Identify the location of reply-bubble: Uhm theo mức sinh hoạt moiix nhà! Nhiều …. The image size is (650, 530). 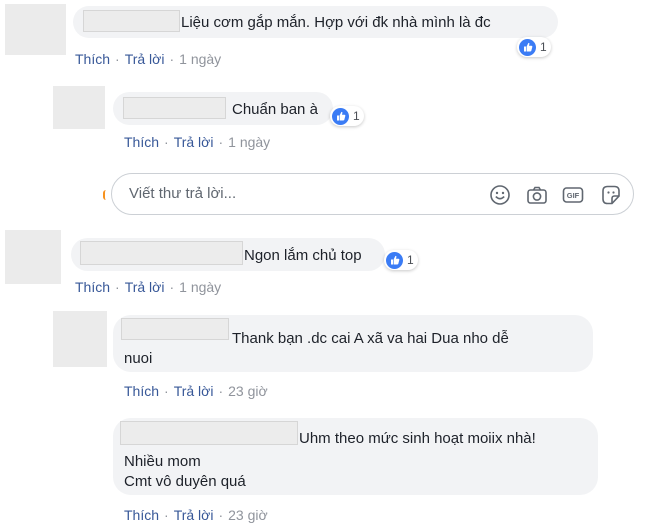
(355, 456).